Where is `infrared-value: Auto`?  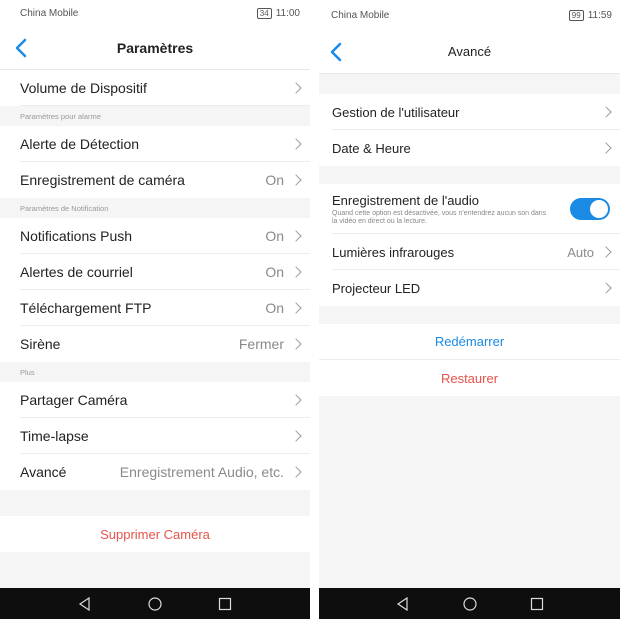 infrared-value: Auto is located at coordinates (580, 252).